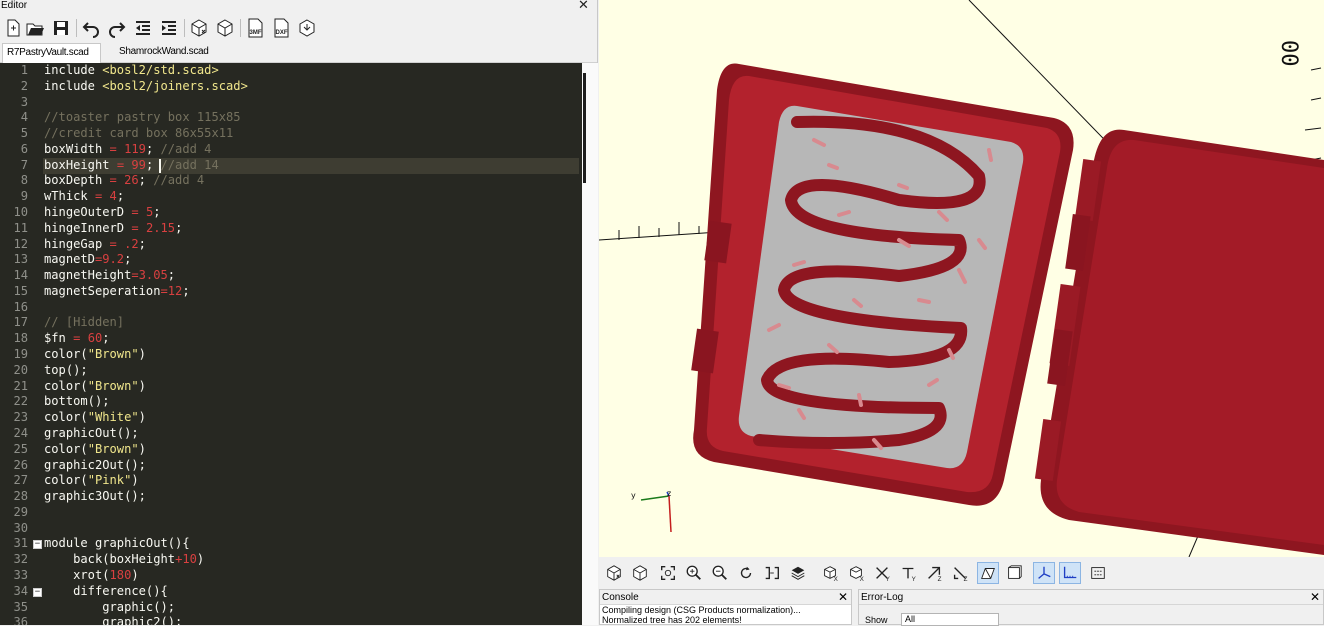 The width and height of the screenshot is (1324, 626). What do you see at coordinates (1070, 573) in the screenshot?
I see `show-scale-button` at bounding box center [1070, 573].